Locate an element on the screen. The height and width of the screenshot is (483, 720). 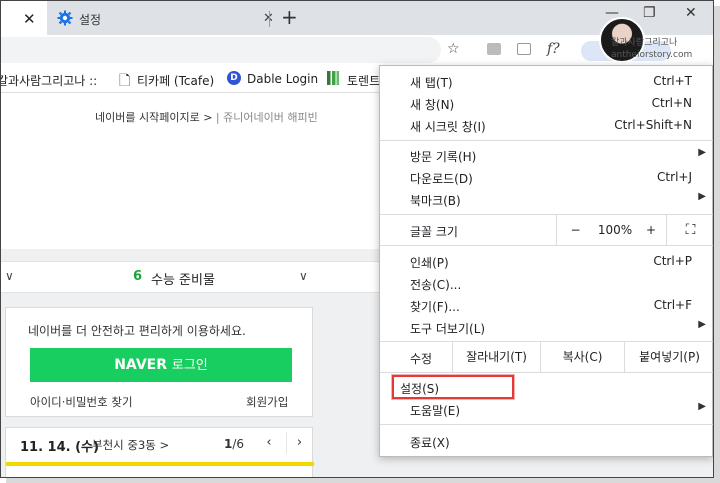
menu-item-shortcut: Ctrl+T is located at coordinates (672, 81).